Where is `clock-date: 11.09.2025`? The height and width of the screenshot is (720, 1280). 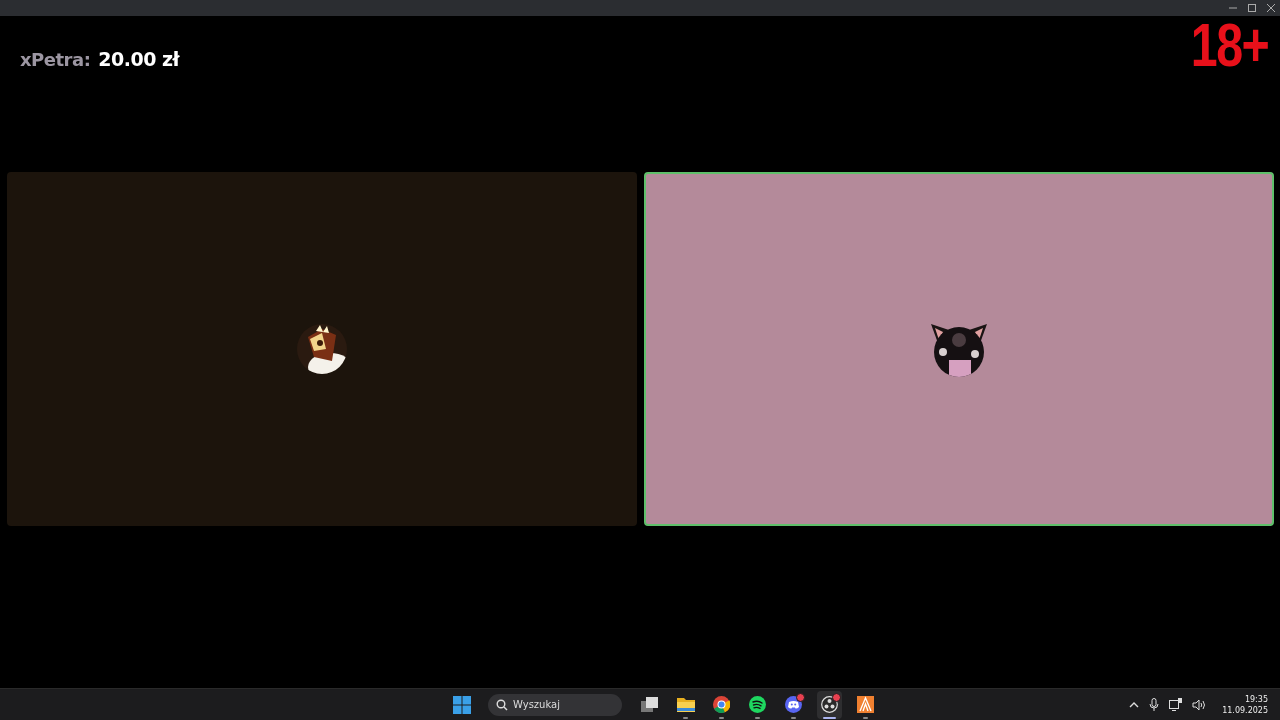 clock-date: 11.09.2025 is located at coordinates (1245, 710).